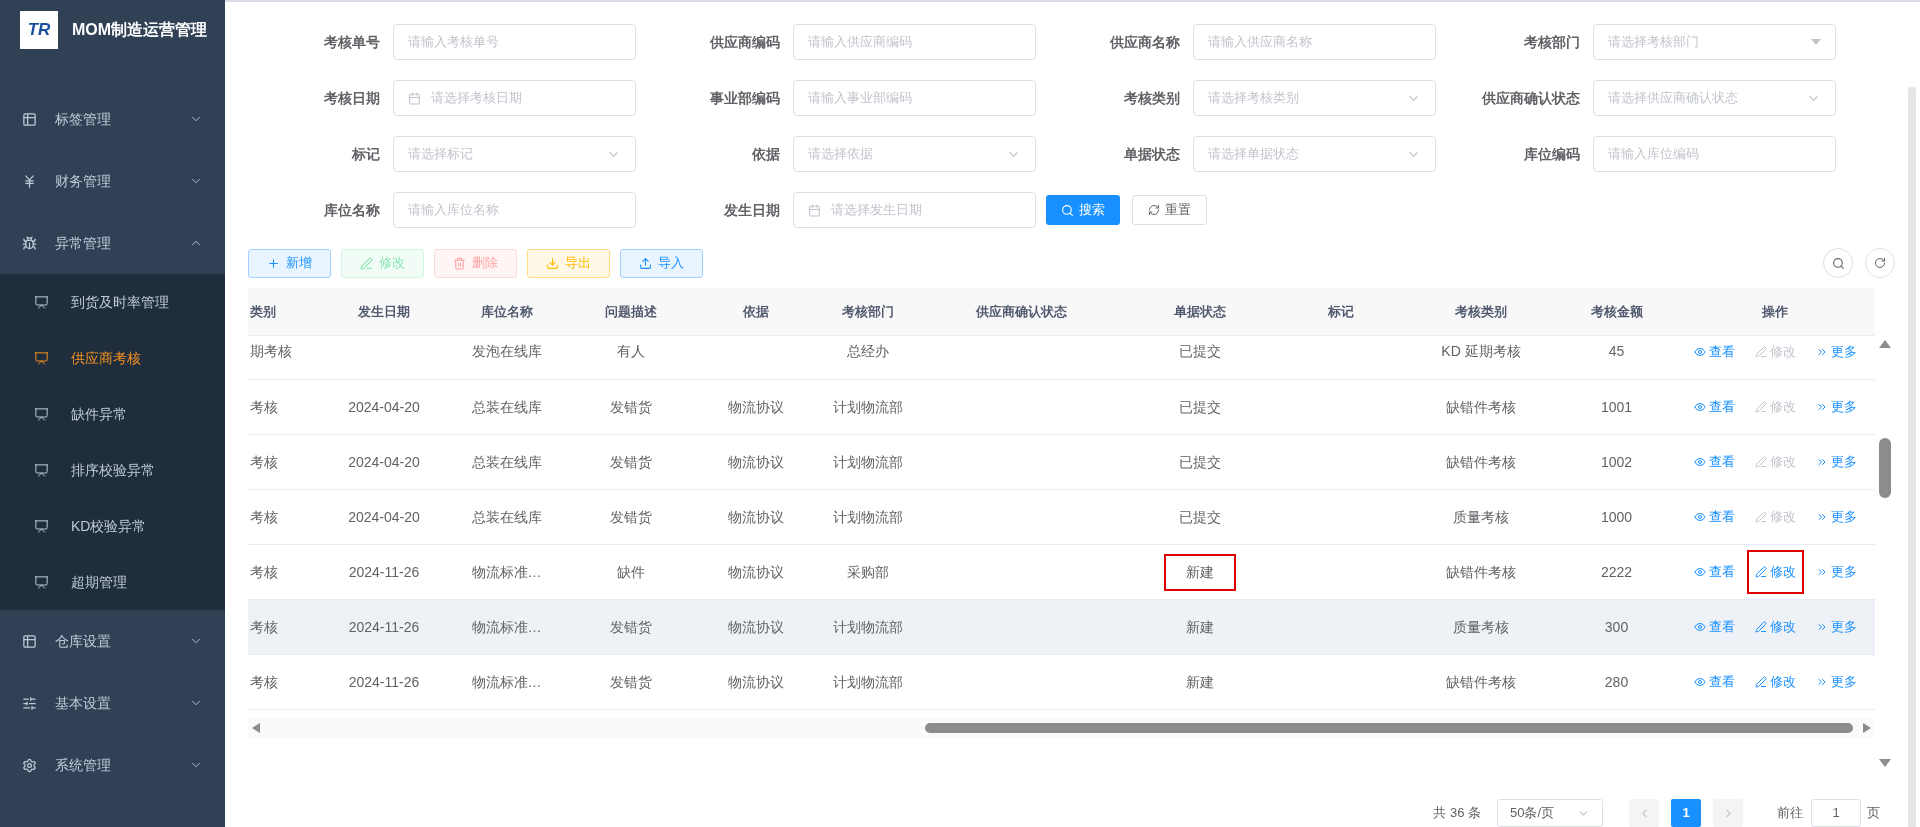 The width and height of the screenshot is (1920, 827). I want to click on field-label: 考核部门, so click(1552, 42).